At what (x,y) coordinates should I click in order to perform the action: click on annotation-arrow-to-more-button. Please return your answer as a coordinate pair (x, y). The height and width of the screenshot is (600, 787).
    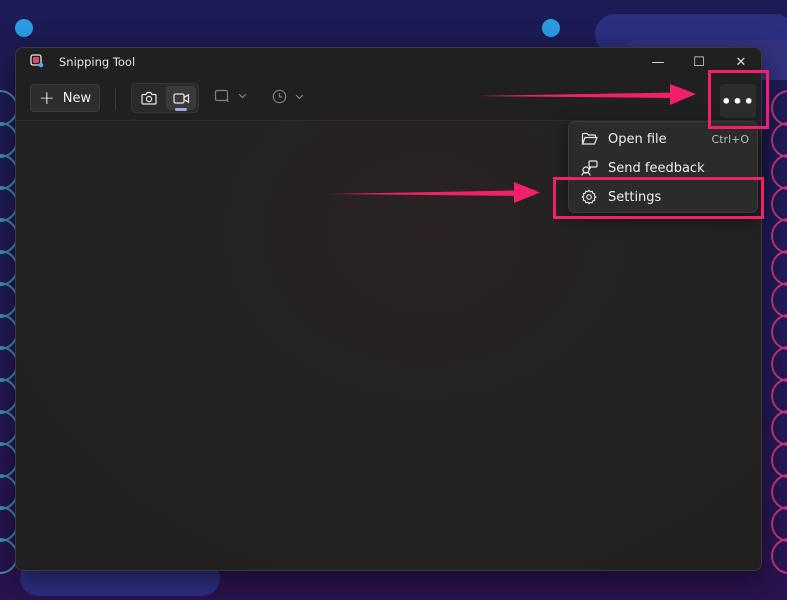
    Looking at the image, I should click on (586, 94).